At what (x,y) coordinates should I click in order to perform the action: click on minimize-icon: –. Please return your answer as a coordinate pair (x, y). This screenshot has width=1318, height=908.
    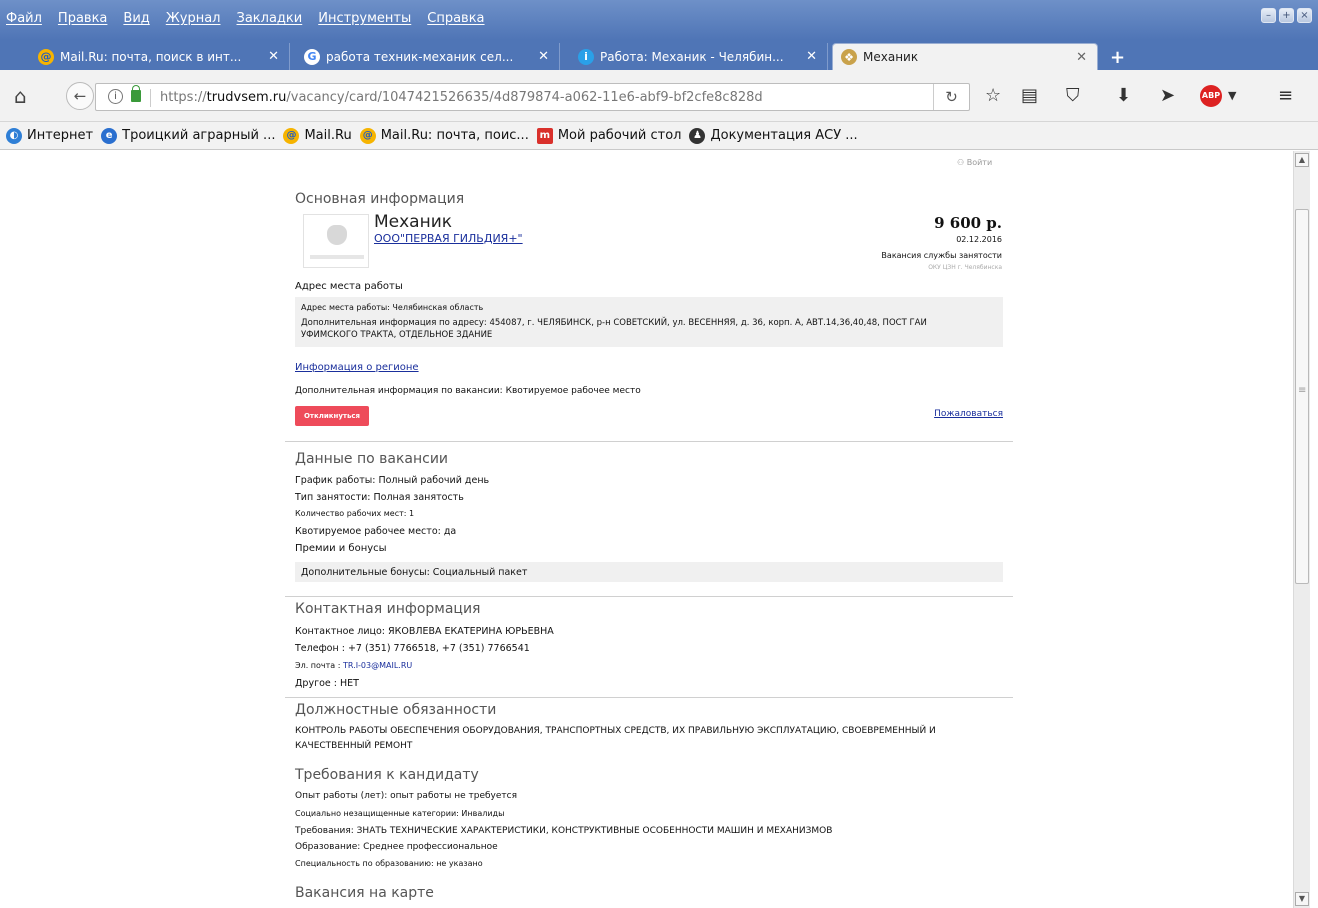
    Looking at the image, I should click on (1268, 15).